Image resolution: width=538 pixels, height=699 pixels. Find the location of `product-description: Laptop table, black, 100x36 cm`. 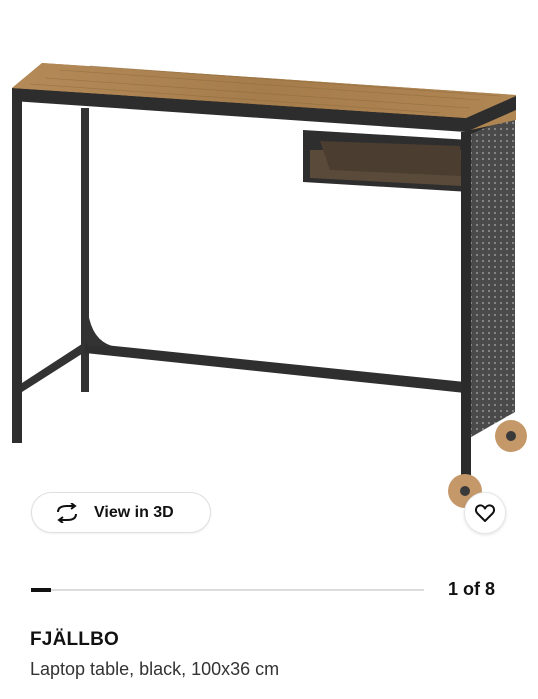

product-description: Laptop table, black, 100x36 cm is located at coordinates (155, 669).